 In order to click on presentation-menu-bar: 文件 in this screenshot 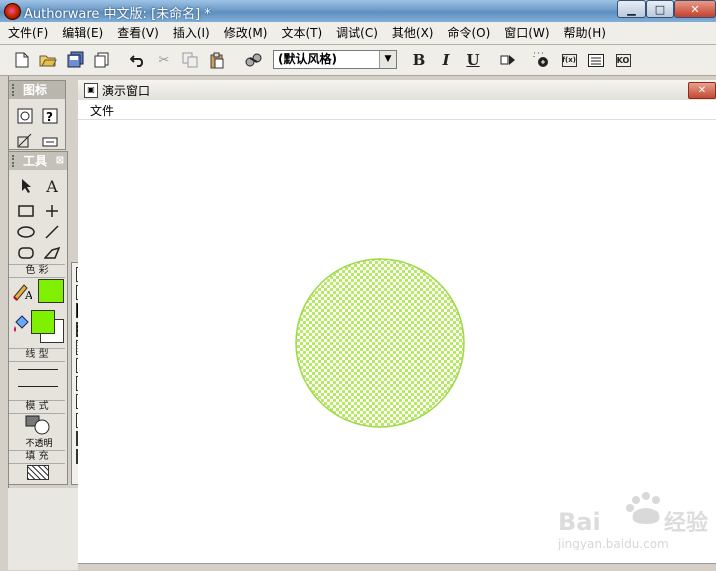, I will do `click(397, 110)`.